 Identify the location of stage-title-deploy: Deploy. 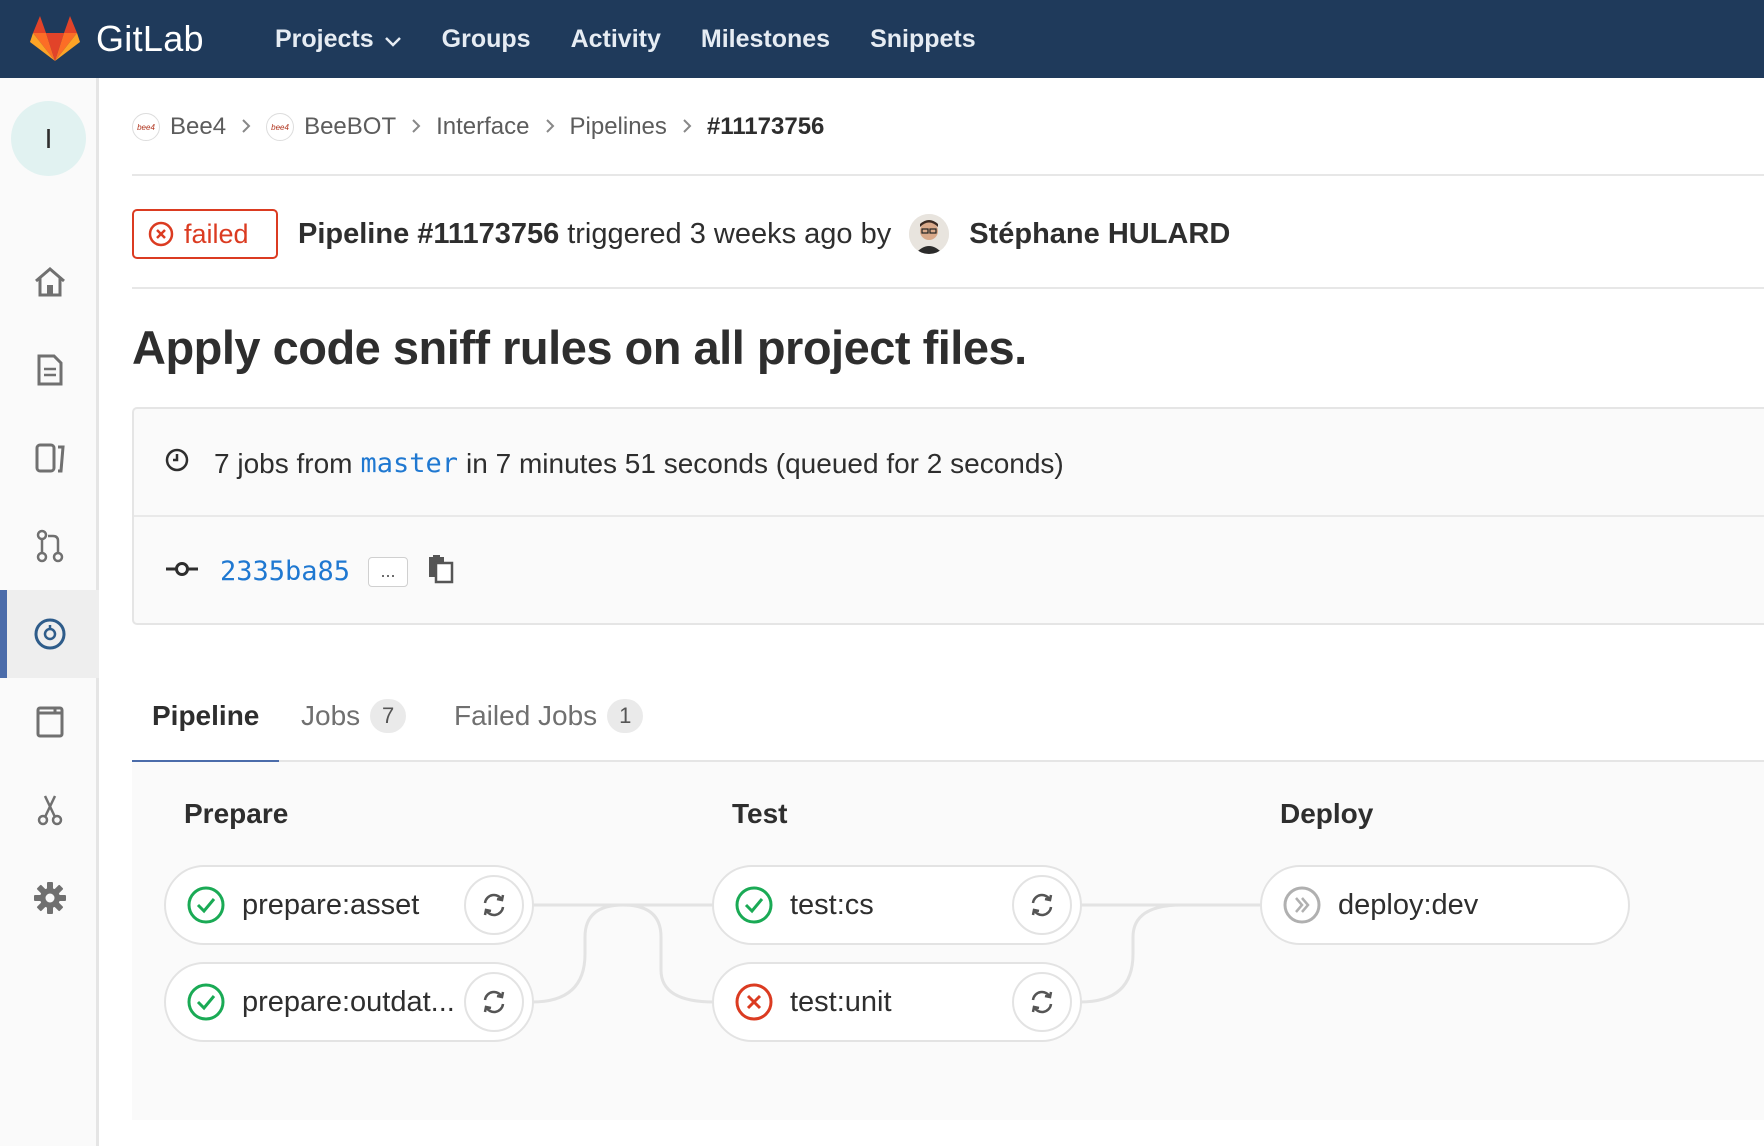
(1327, 813).